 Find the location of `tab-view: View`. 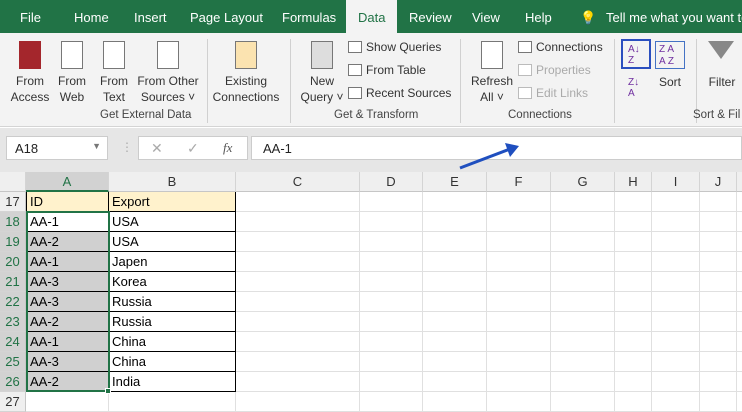

tab-view: View is located at coordinates (486, 16).